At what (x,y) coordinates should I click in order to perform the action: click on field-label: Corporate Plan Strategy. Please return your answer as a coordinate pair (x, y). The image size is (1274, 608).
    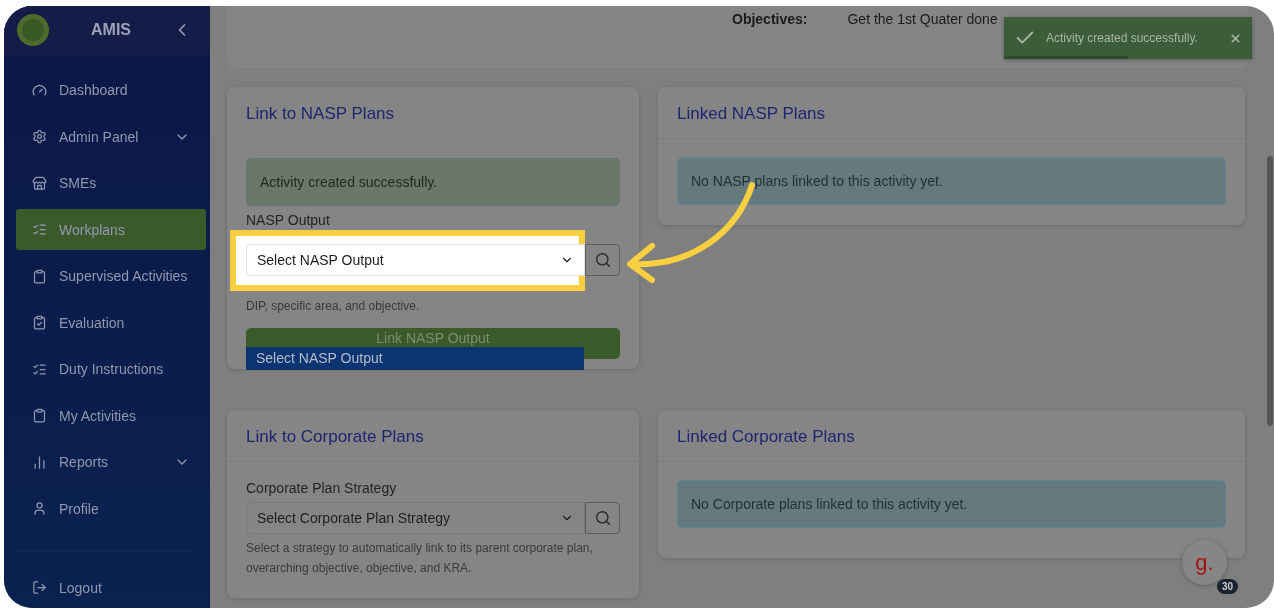
    Looking at the image, I should click on (322, 488).